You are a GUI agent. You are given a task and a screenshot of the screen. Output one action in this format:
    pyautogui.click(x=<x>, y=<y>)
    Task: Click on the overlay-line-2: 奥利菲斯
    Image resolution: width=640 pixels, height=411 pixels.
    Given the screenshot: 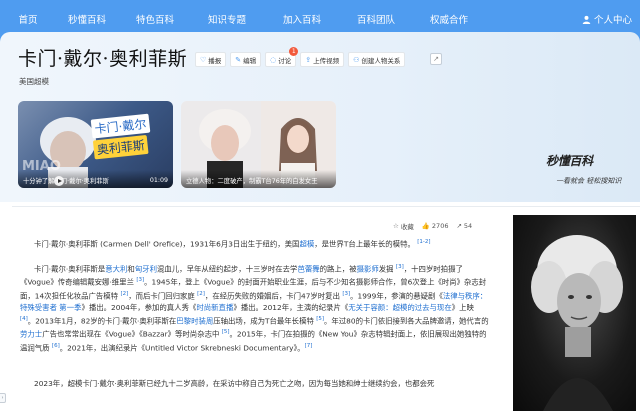 What is the action you would take?
    pyautogui.click(x=120, y=147)
    